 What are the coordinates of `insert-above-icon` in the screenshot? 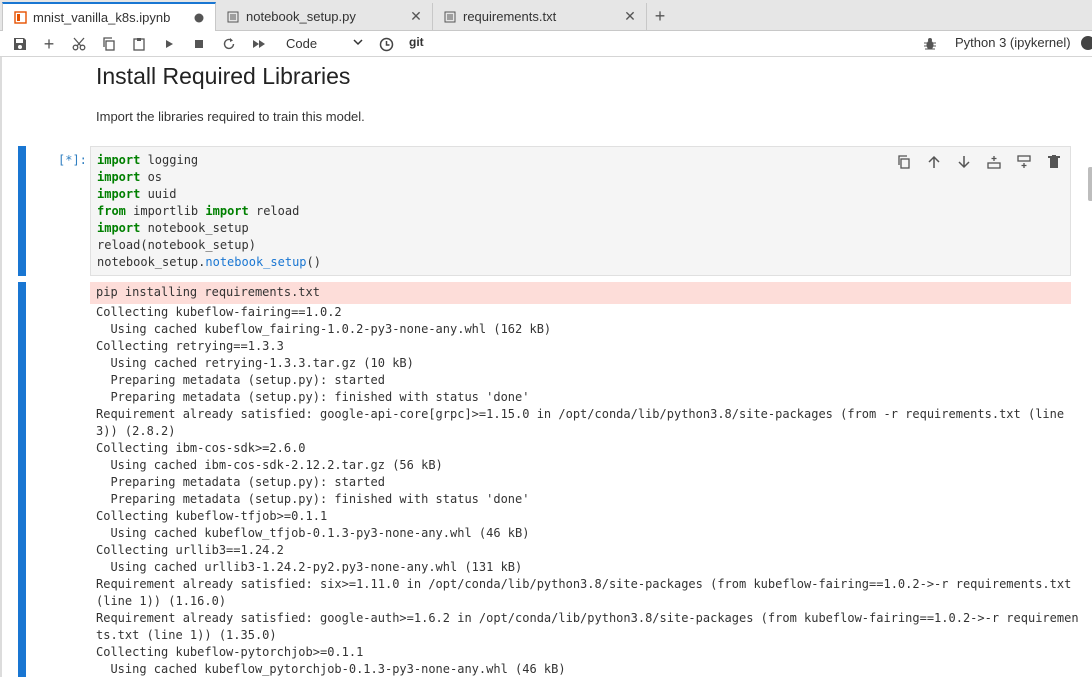 It's located at (994, 162).